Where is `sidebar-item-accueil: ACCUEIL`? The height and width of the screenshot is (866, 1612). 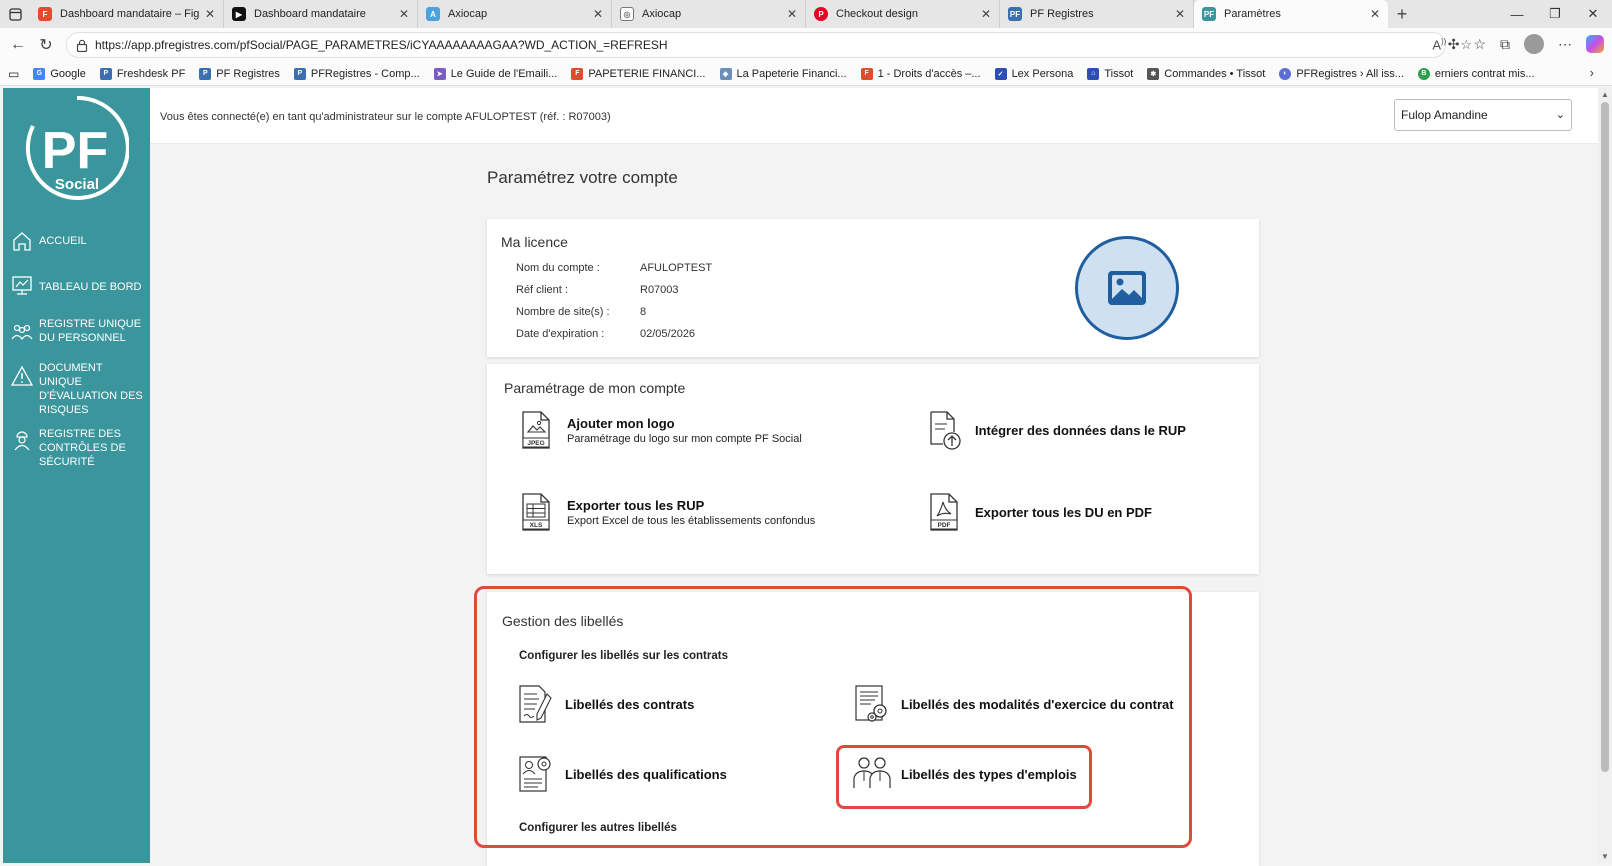 sidebar-item-accueil: ACCUEIL is located at coordinates (77, 242).